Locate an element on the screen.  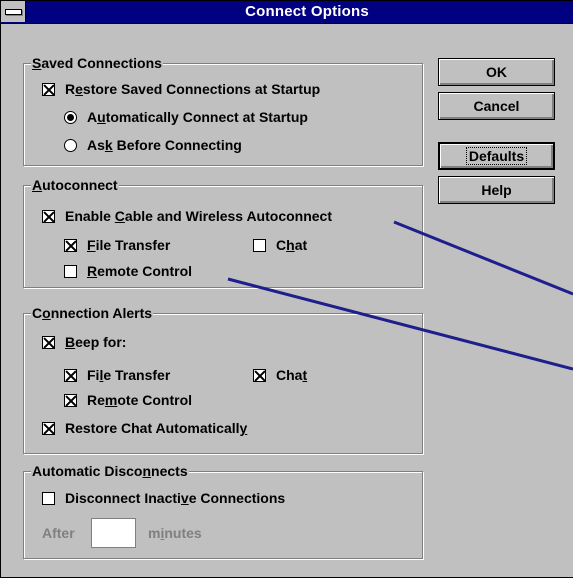
beep-for-box is located at coordinates (48, 342).